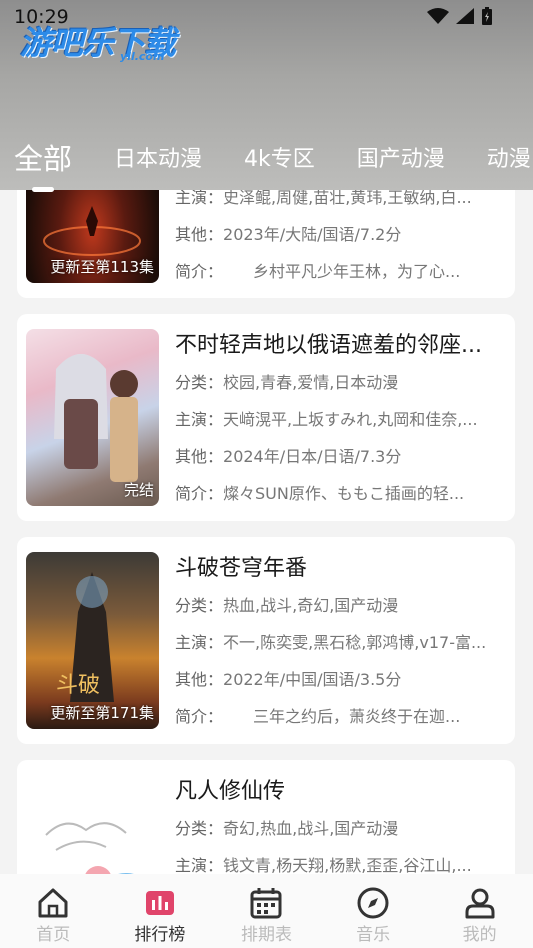 The image size is (533, 948). Describe the element at coordinates (53, 903) in the screenshot. I see `home-icon` at that location.